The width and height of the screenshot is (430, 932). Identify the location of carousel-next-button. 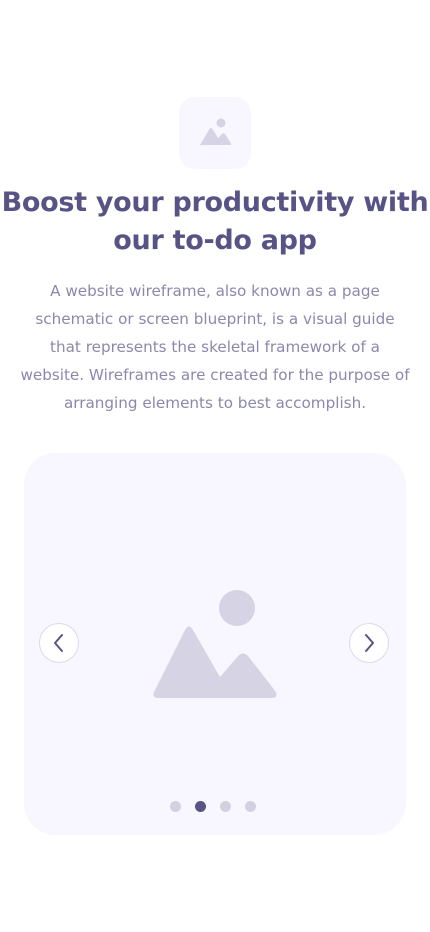
(369, 643).